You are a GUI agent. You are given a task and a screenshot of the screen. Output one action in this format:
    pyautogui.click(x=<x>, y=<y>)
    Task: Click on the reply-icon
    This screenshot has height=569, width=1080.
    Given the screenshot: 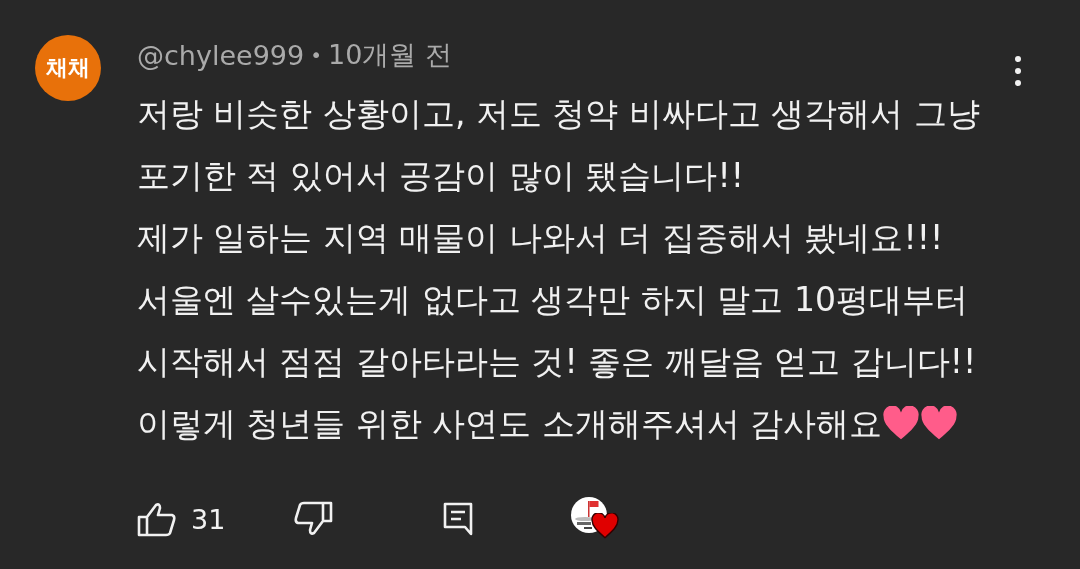 What is the action you would take?
    pyautogui.click(x=458, y=519)
    